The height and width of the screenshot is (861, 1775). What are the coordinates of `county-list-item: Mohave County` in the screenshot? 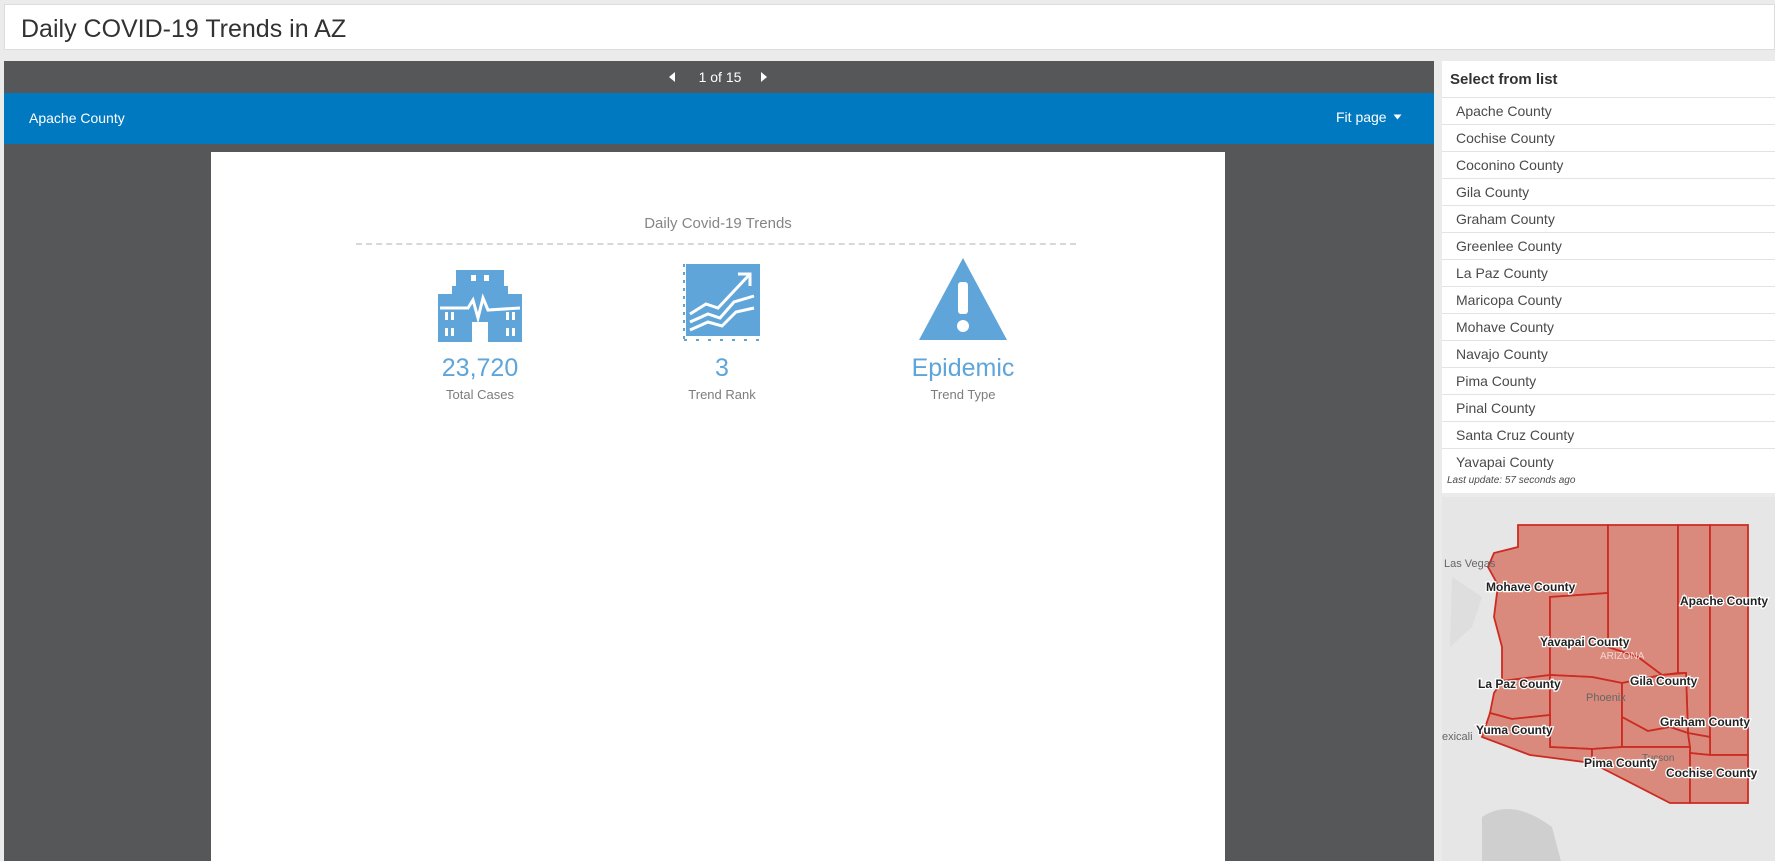 It's located at (1608, 326).